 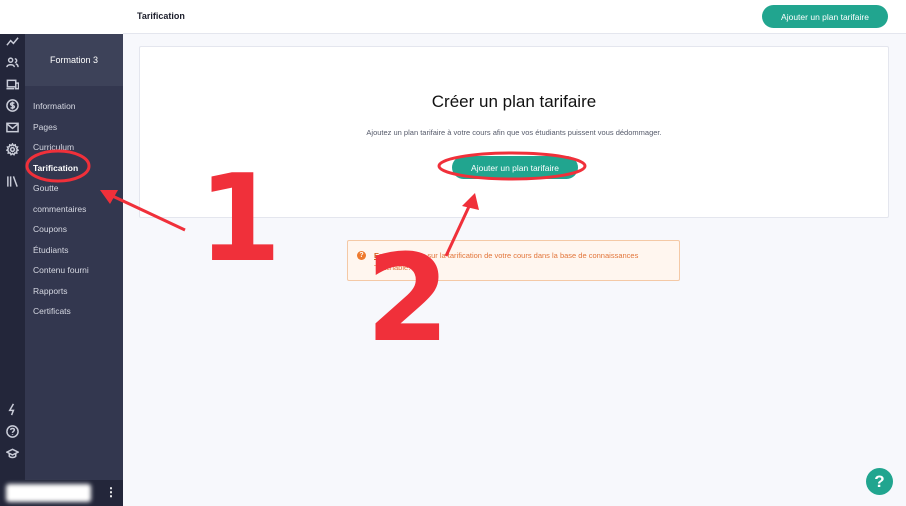 What do you see at coordinates (12, 409) in the screenshot?
I see `lightning-icon` at bounding box center [12, 409].